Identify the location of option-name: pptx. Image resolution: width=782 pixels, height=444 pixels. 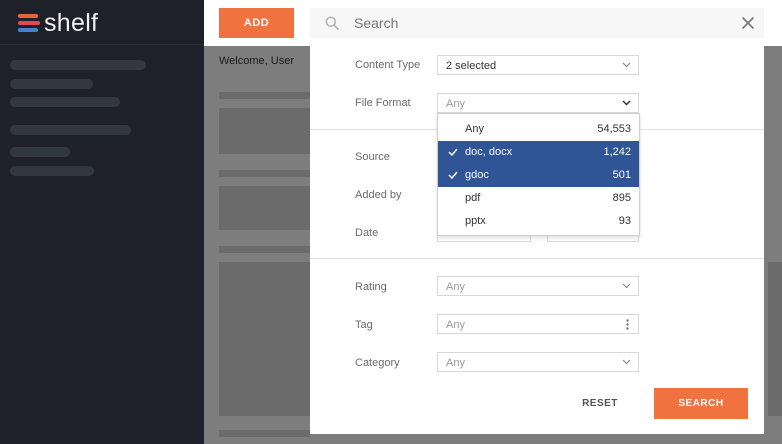
(475, 221).